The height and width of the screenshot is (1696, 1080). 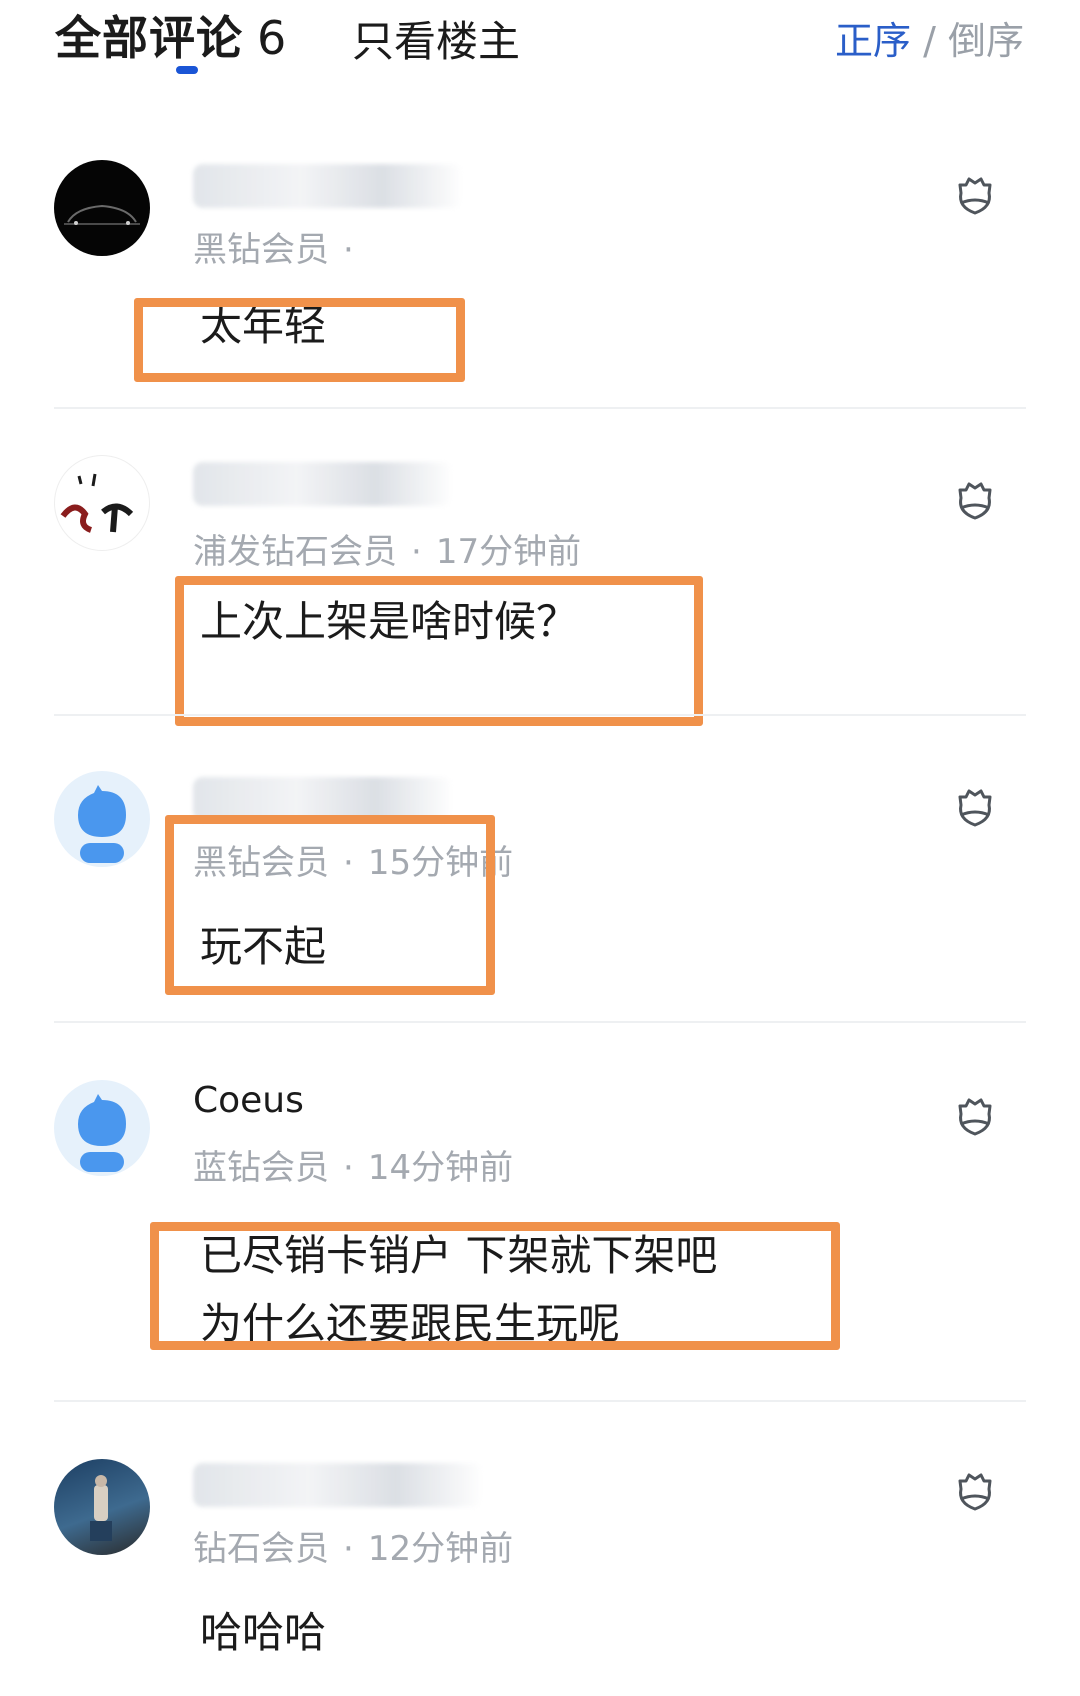 What do you see at coordinates (248, 1100) in the screenshot?
I see `username: Coeus` at bounding box center [248, 1100].